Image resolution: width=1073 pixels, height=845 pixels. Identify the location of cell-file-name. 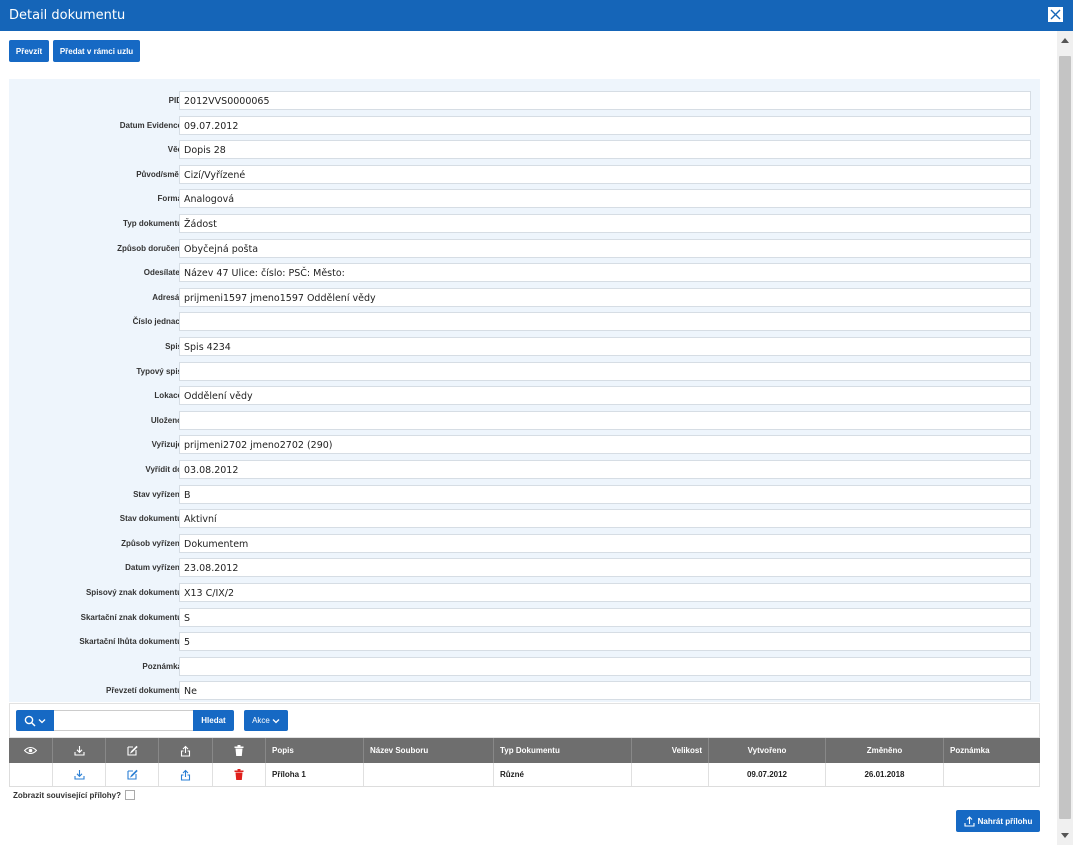
(429, 774).